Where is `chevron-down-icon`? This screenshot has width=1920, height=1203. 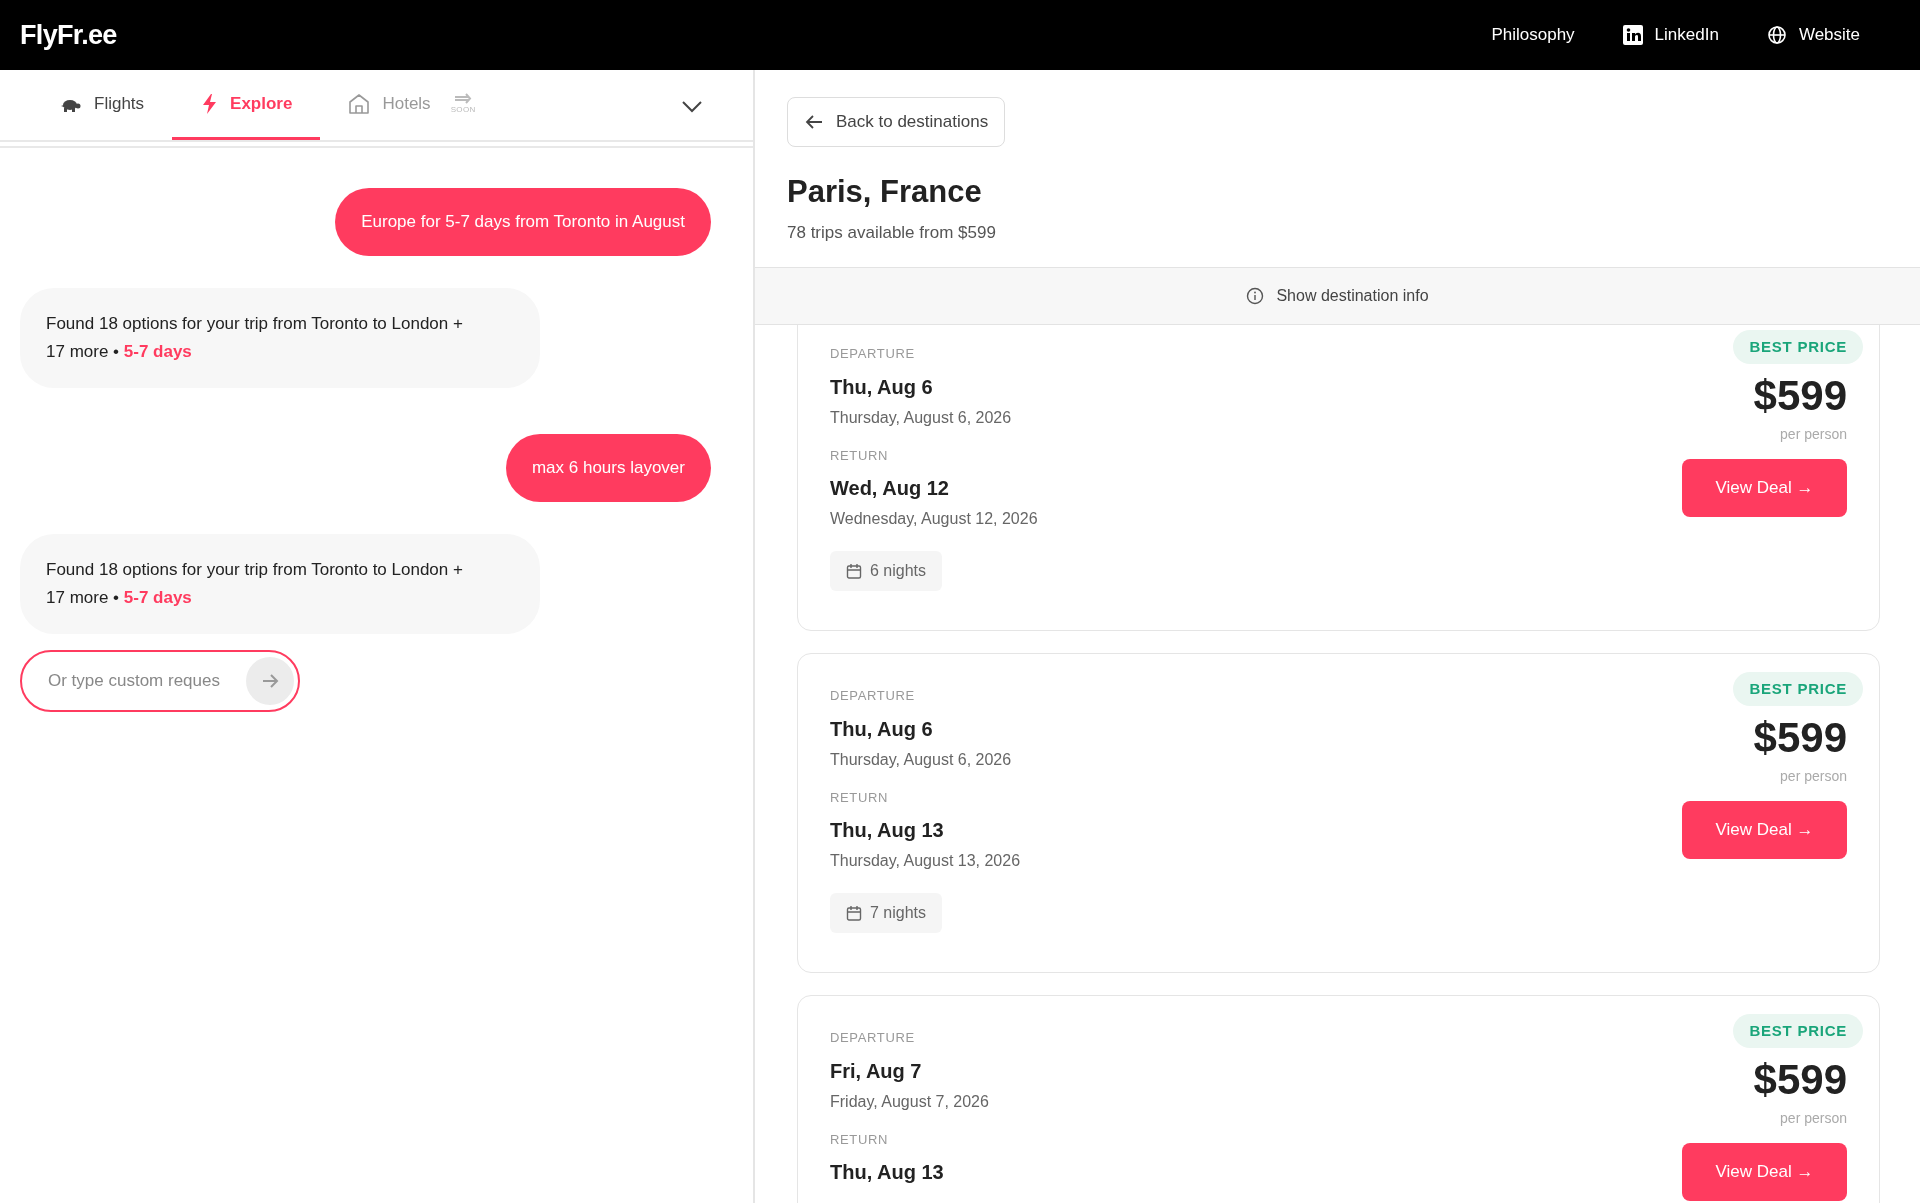 chevron-down-icon is located at coordinates (692, 107).